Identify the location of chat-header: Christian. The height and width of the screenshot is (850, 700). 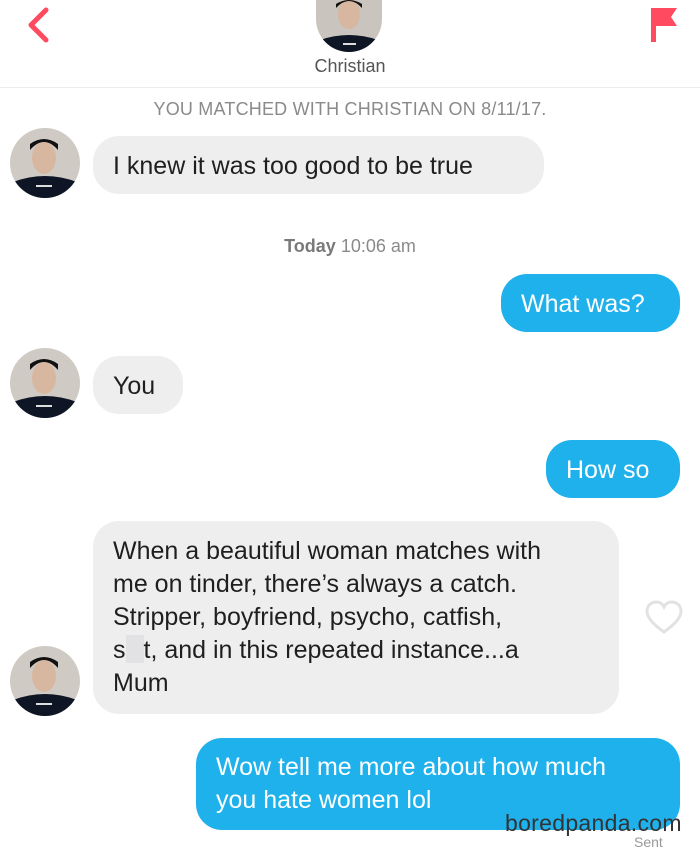
(350, 44).